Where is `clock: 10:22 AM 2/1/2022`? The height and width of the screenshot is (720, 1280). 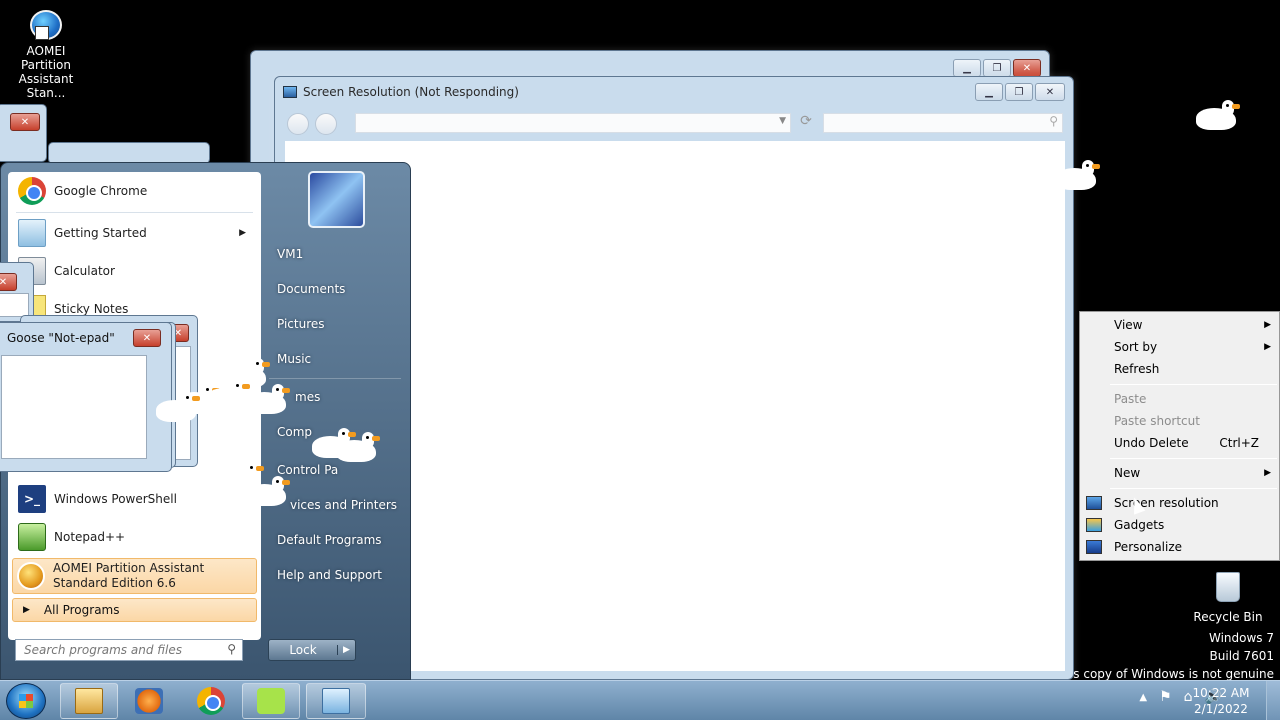
clock: 10:22 AM 2/1/2022 is located at coordinates (1221, 701).